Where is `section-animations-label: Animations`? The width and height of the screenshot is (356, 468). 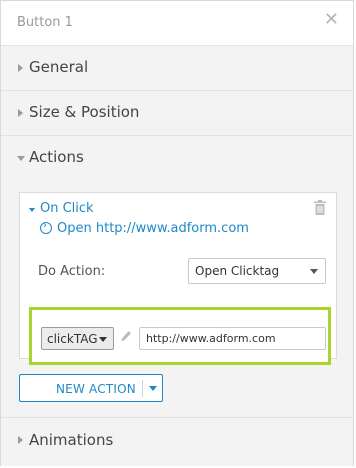
section-animations-label: Animations is located at coordinates (71, 440).